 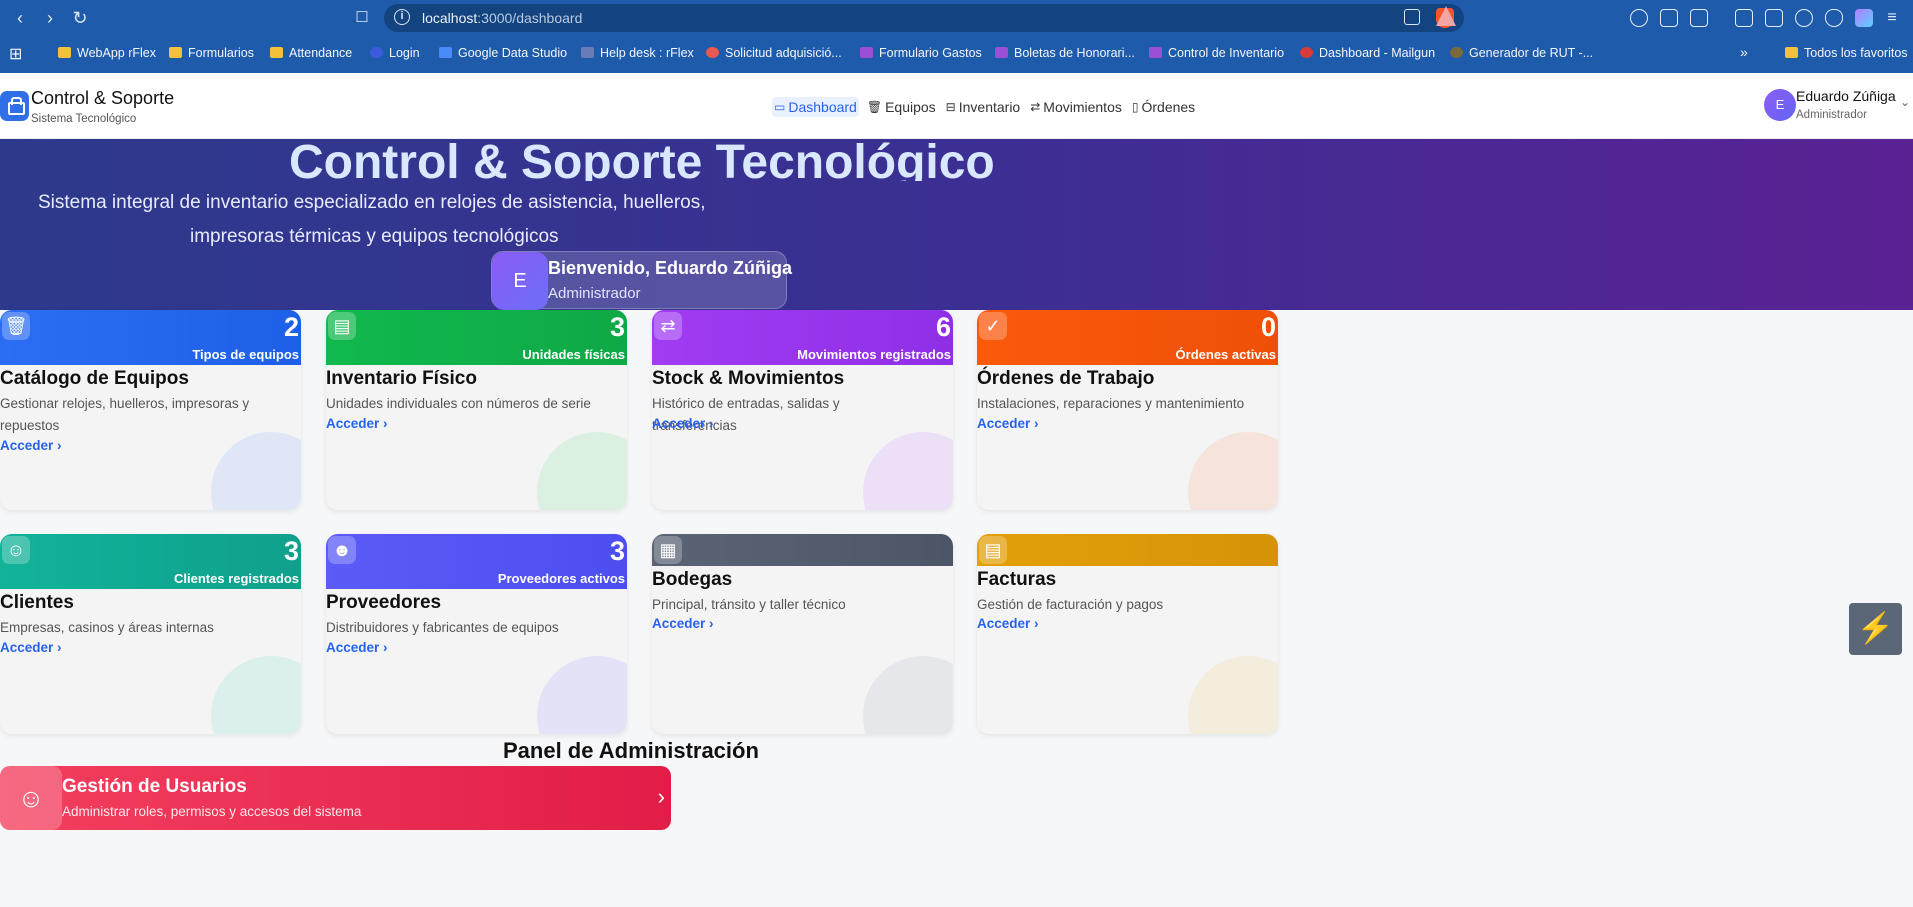 What do you see at coordinates (1864, 18) in the screenshot?
I see `profile-icon` at bounding box center [1864, 18].